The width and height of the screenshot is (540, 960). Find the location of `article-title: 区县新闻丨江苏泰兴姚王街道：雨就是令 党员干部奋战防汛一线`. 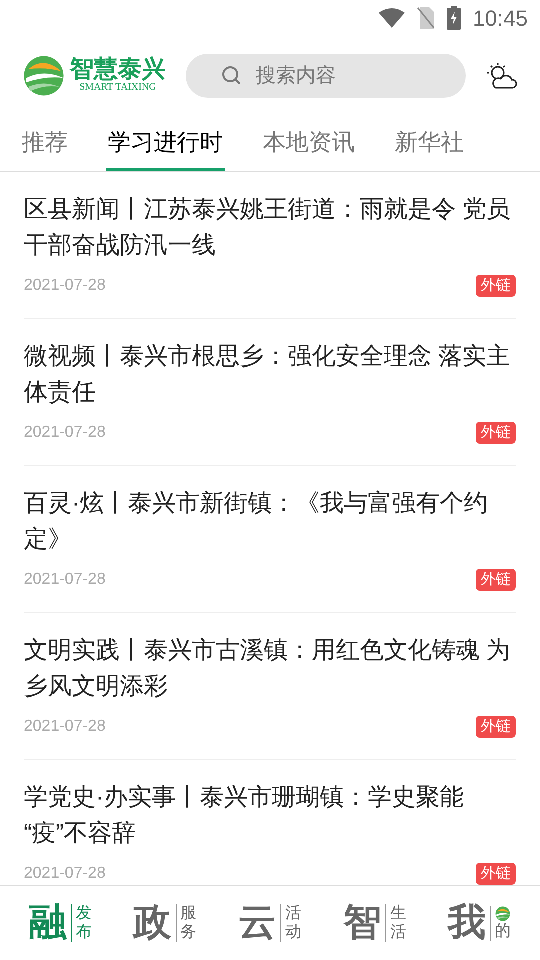

article-title: 区县新闻丨江苏泰兴姚王街道：雨就是令 党员干部奋战防汛一线 is located at coordinates (270, 228).